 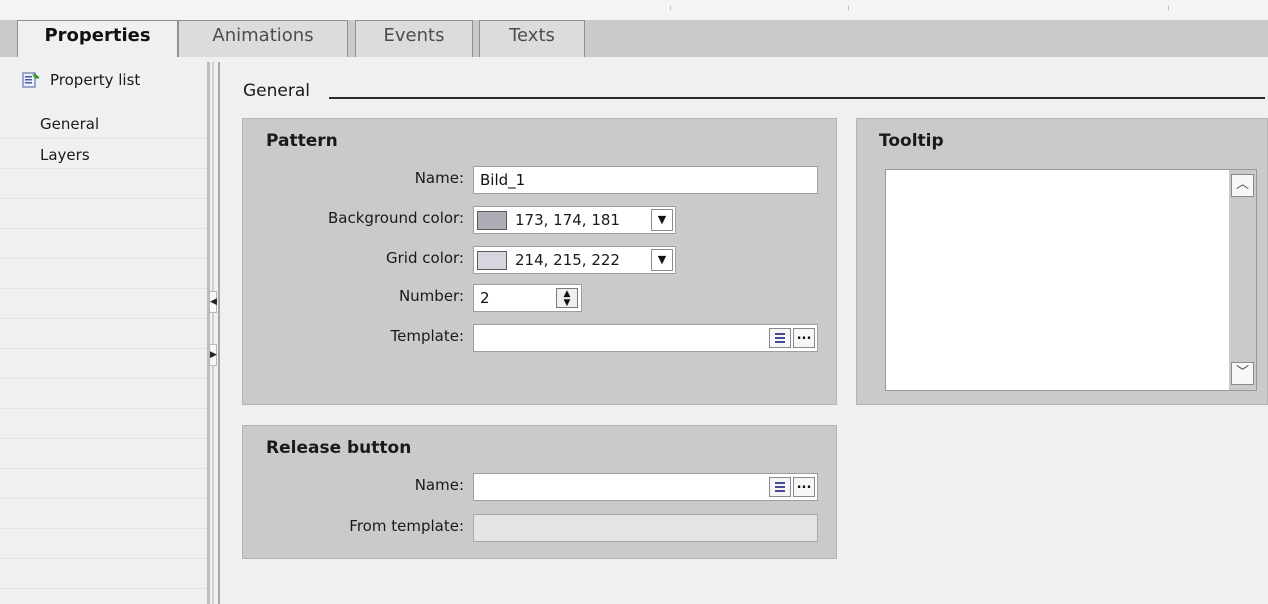 What do you see at coordinates (532, 38) in the screenshot?
I see `tab-texts: Texts` at bounding box center [532, 38].